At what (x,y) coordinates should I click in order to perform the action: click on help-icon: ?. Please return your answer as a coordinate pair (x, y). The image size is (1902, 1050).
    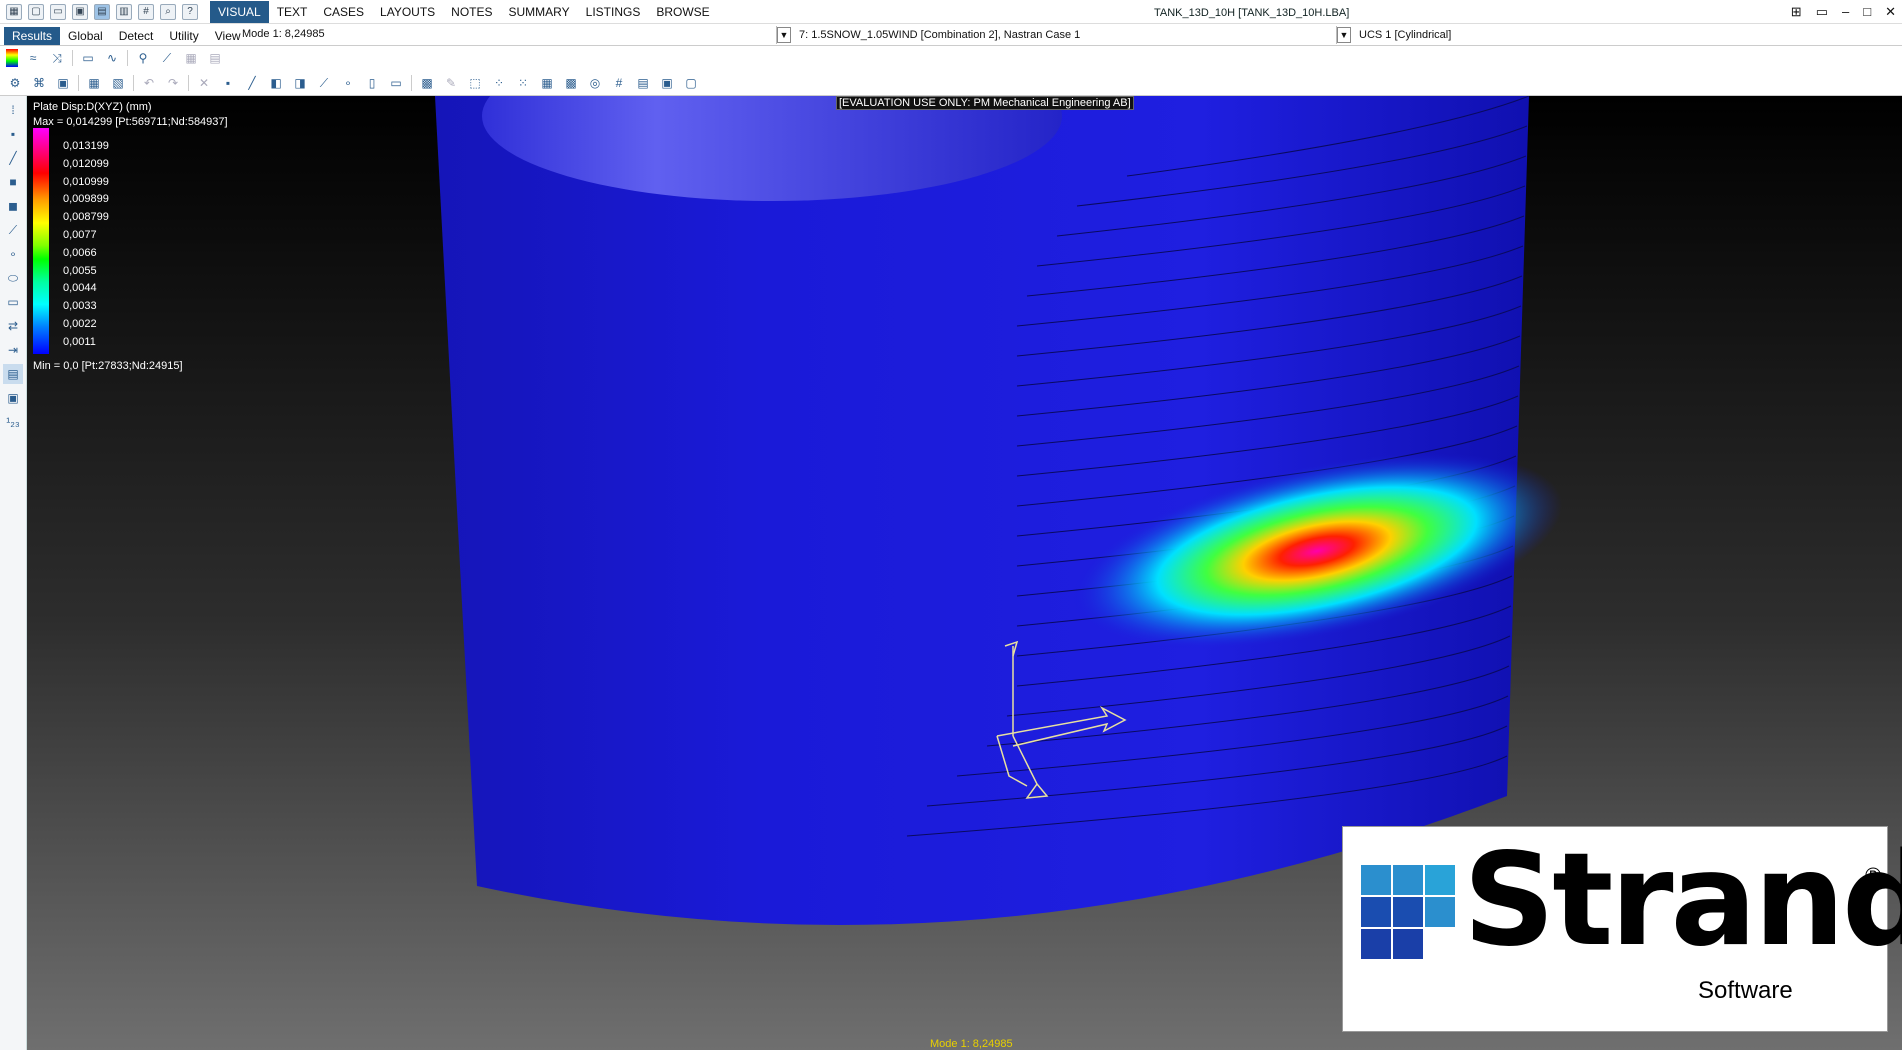
    Looking at the image, I should click on (190, 11).